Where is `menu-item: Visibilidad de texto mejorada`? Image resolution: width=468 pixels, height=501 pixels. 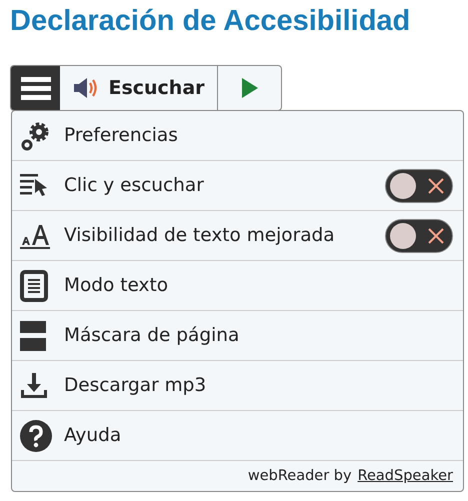
menu-item: Visibilidad de texto mejorada is located at coordinates (237, 236).